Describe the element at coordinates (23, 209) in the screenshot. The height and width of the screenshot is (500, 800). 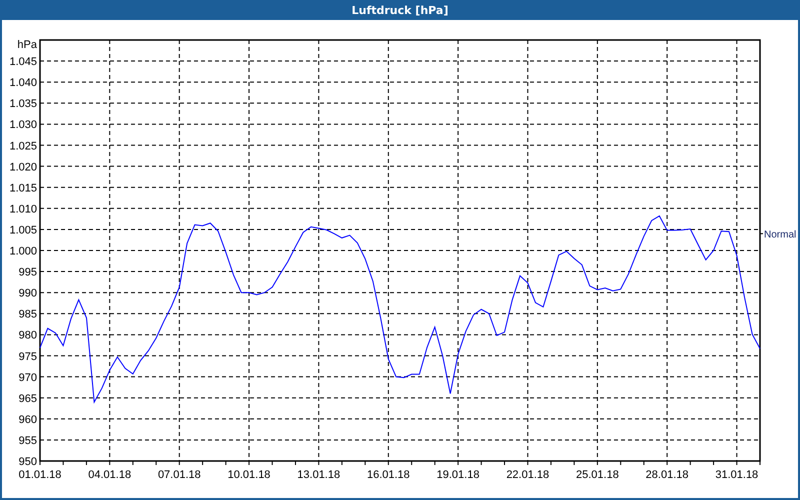
I see `y-axis-label: 1.010` at that location.